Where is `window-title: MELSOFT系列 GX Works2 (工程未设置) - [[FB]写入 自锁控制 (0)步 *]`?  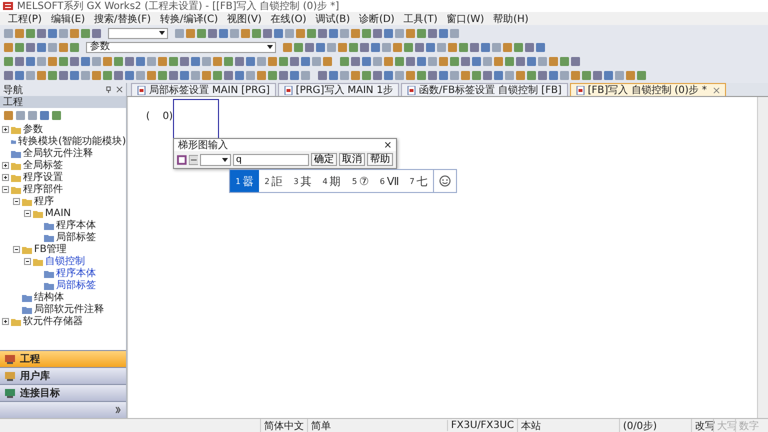
window-title: MELSOFT系列 GX Works2 (工程未设置) - [[FB]写入 自锁控制 (0)步 *] is located at coordinates (178, 6).